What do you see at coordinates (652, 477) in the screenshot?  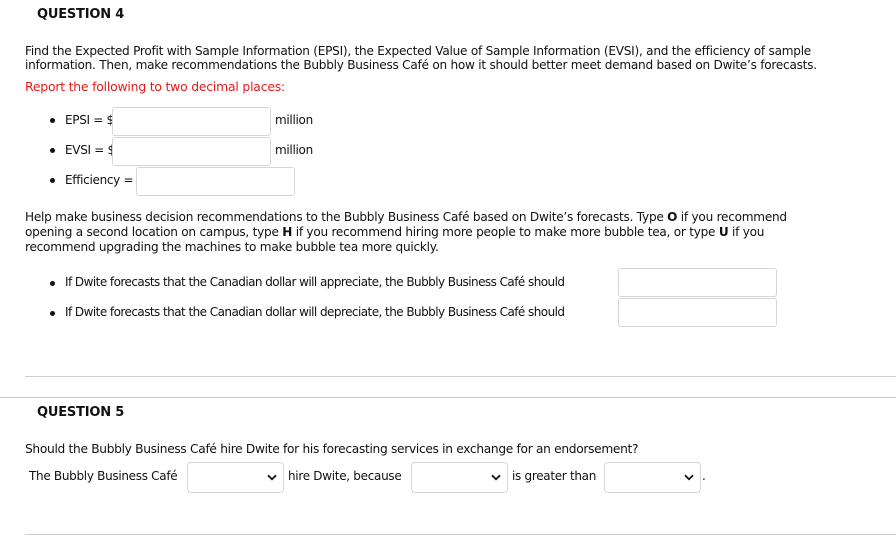 I see `second-value-dropdown` at bounding box center [652, 477].